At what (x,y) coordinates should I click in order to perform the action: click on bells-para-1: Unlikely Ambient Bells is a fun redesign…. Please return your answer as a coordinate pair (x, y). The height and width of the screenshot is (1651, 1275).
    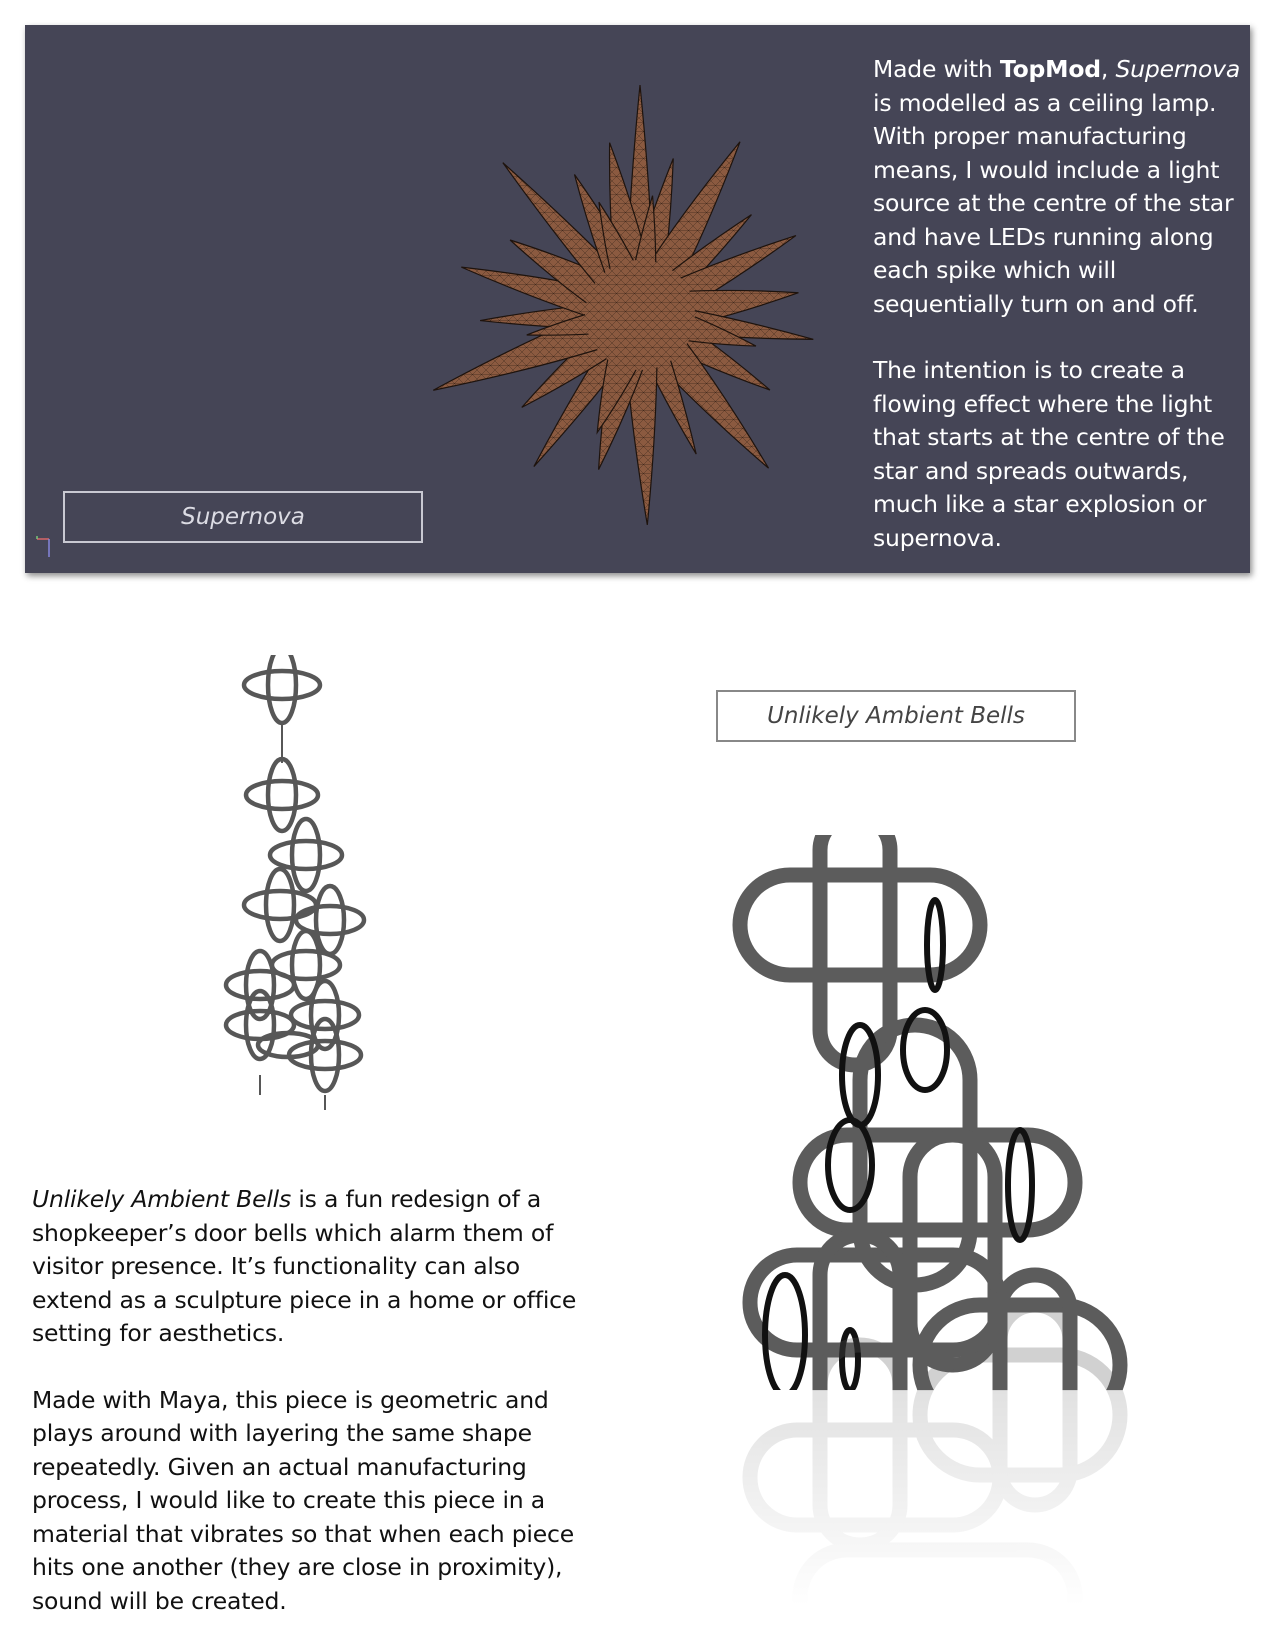
    Looking at the image, I should click on (304, 1266).